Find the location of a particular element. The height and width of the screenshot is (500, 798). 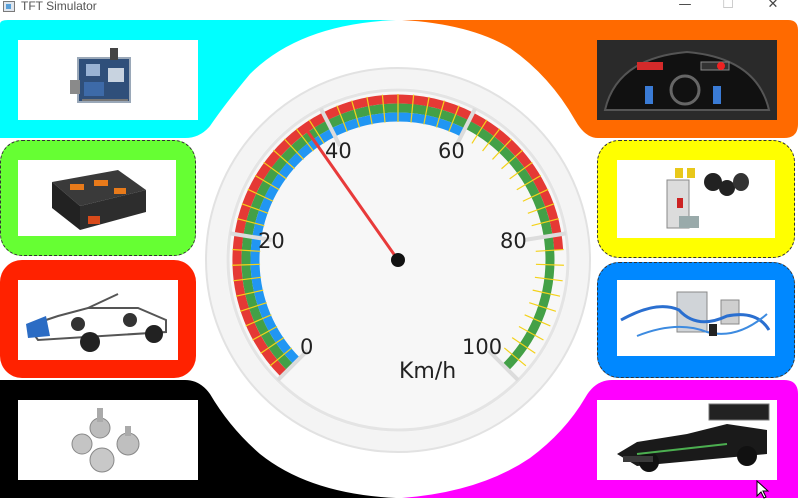

race-car-render-image is located at coordinates (687, 440).